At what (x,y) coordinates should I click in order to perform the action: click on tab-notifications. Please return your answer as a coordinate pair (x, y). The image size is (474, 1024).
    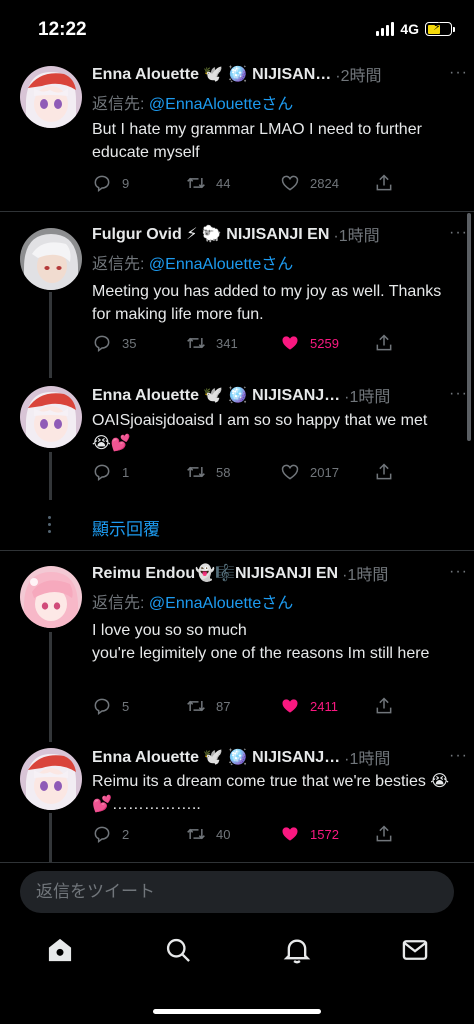
    Looking at the image, I should click on (297, 950).